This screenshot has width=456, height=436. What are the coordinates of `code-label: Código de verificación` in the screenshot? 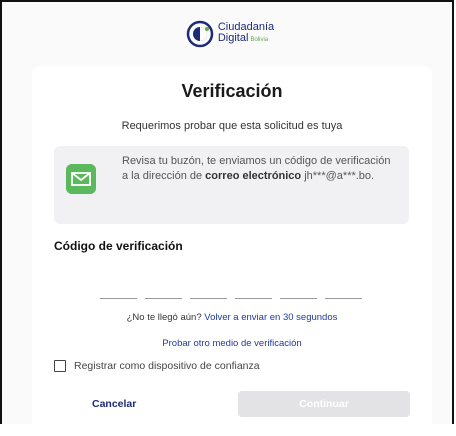 It's located at (118, 246).